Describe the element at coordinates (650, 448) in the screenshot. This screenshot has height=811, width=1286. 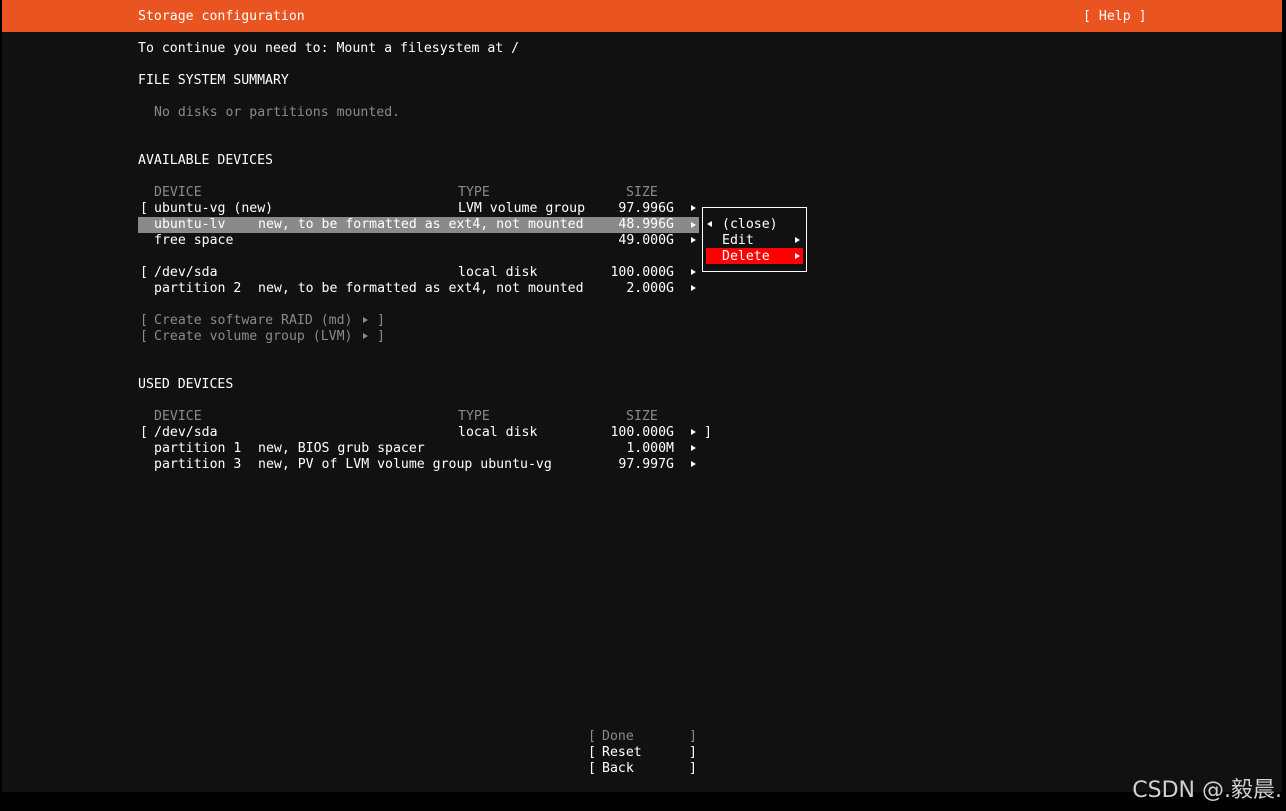
I see `device-size: 1.000M` at that location.